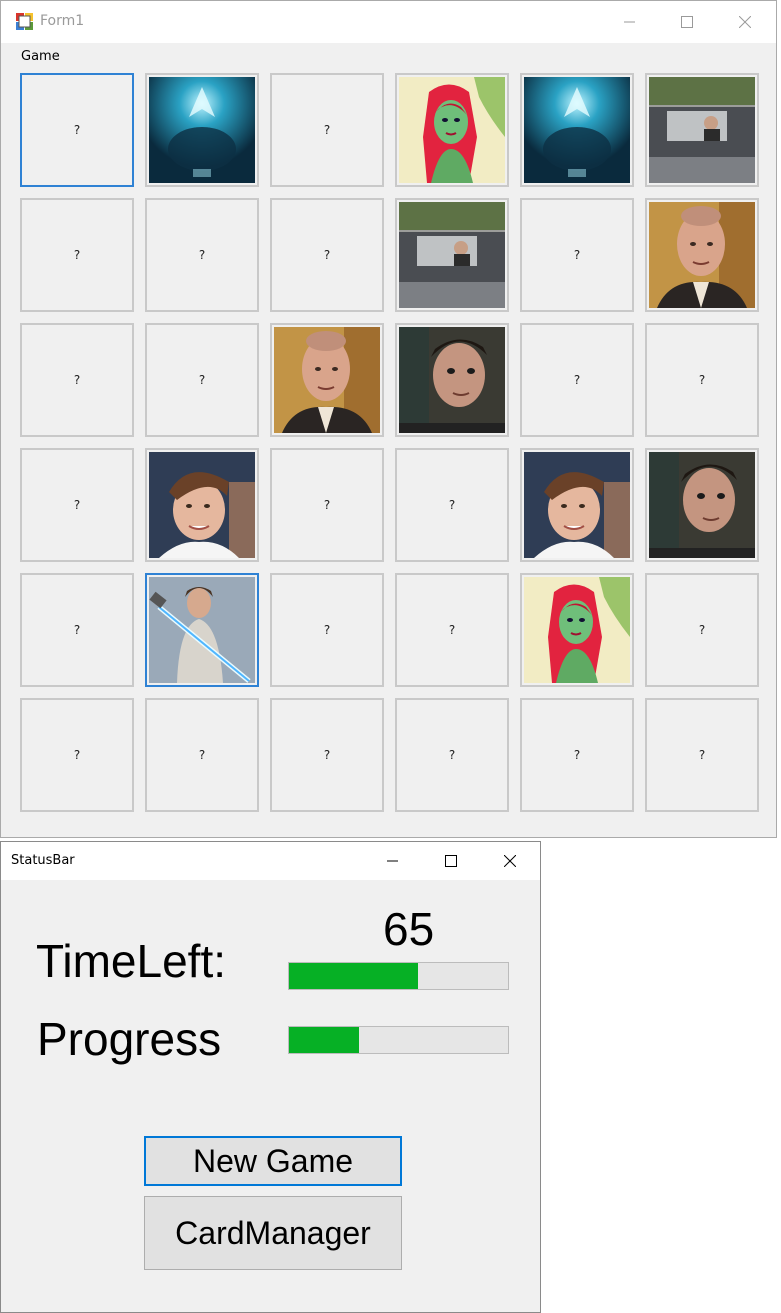 This screenshot has height=1313, width=781. What do you see at coordinates (62, 21) in the screenshot?
I see `window-title: Form1` at bounding box center [62, 21].